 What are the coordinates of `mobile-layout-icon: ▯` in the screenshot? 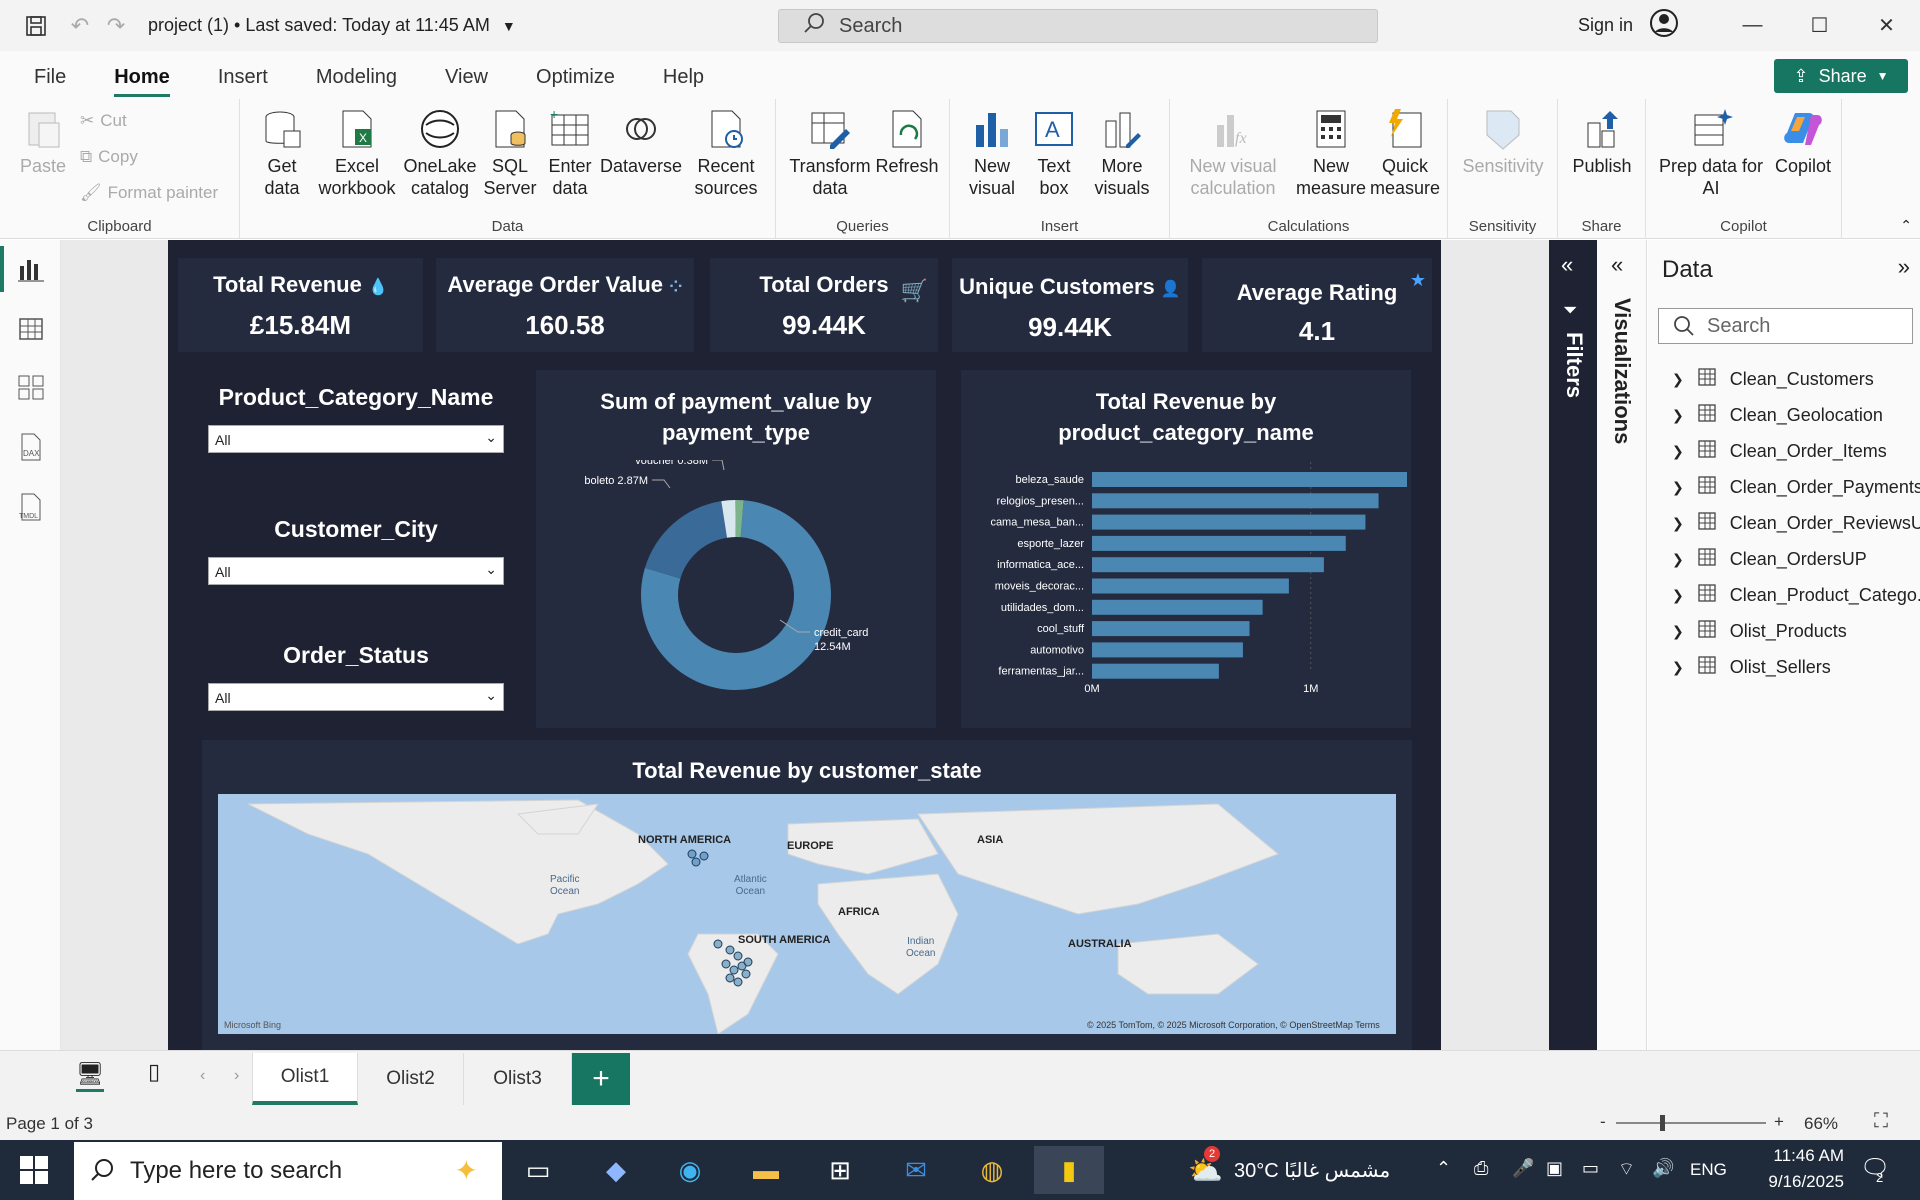 It's located at (154, 1072).